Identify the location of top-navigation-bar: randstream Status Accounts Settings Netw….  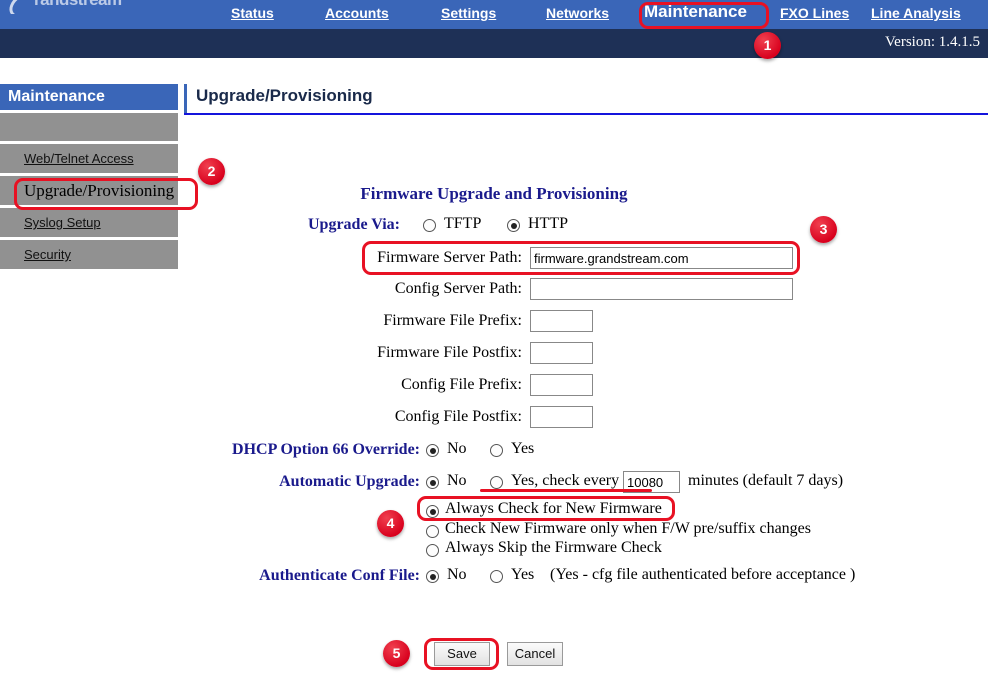
(494, 14).